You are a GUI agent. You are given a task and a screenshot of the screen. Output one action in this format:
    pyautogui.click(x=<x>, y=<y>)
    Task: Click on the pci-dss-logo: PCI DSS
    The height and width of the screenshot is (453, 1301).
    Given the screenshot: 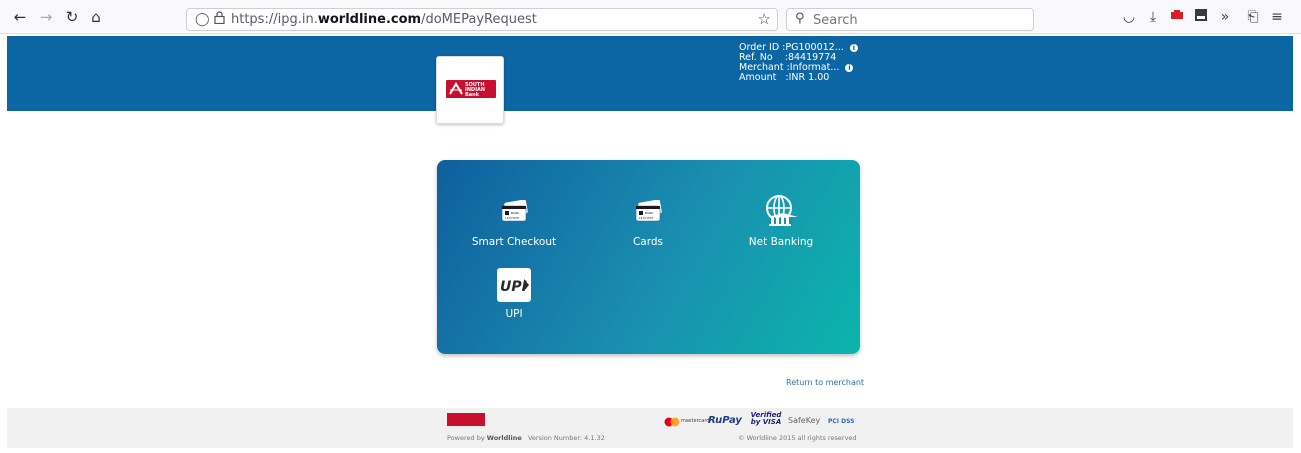 What is the action you would take?
    pyautogui.click(x=841, y=421)
    